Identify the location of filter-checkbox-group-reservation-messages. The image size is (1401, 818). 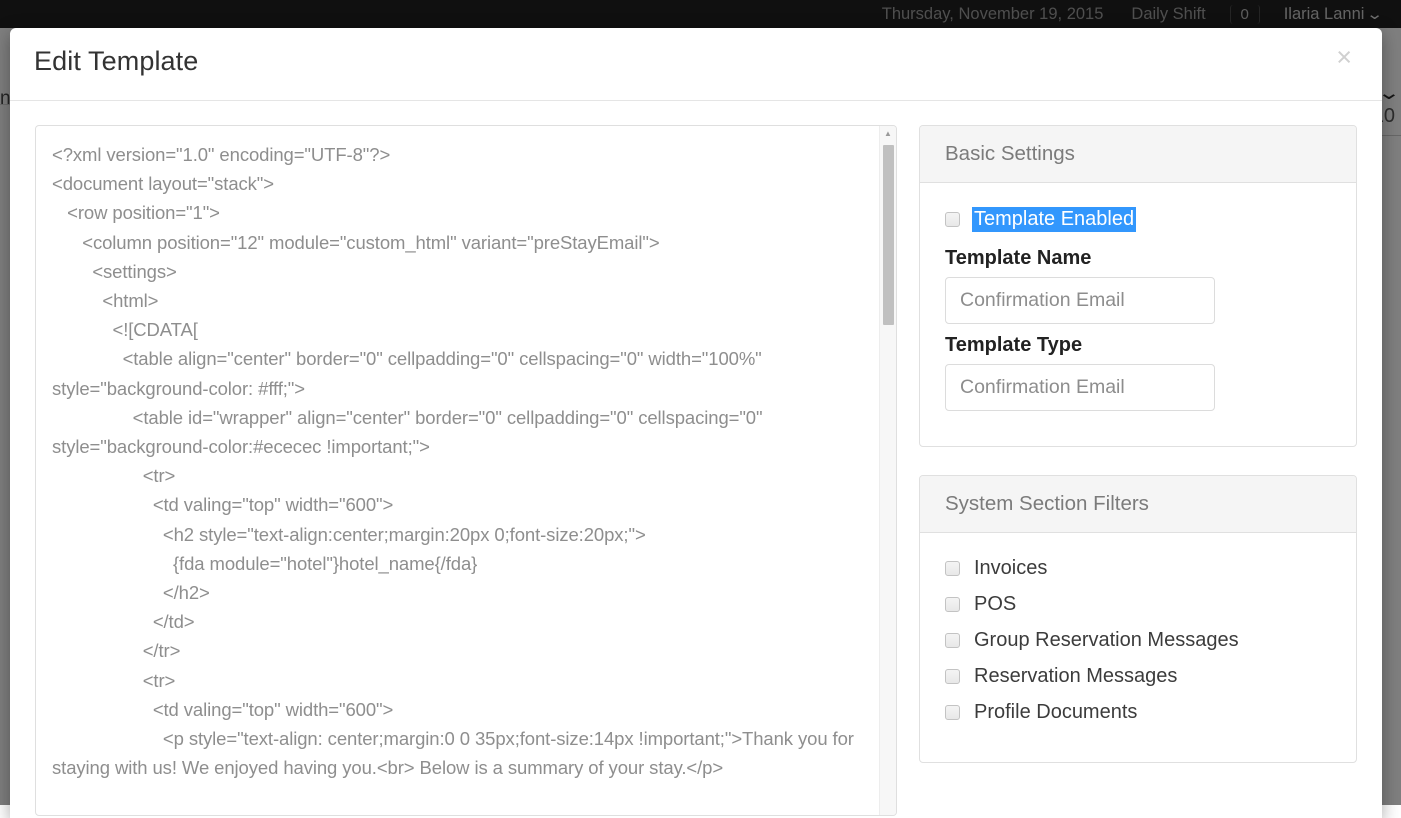
(952, 640).